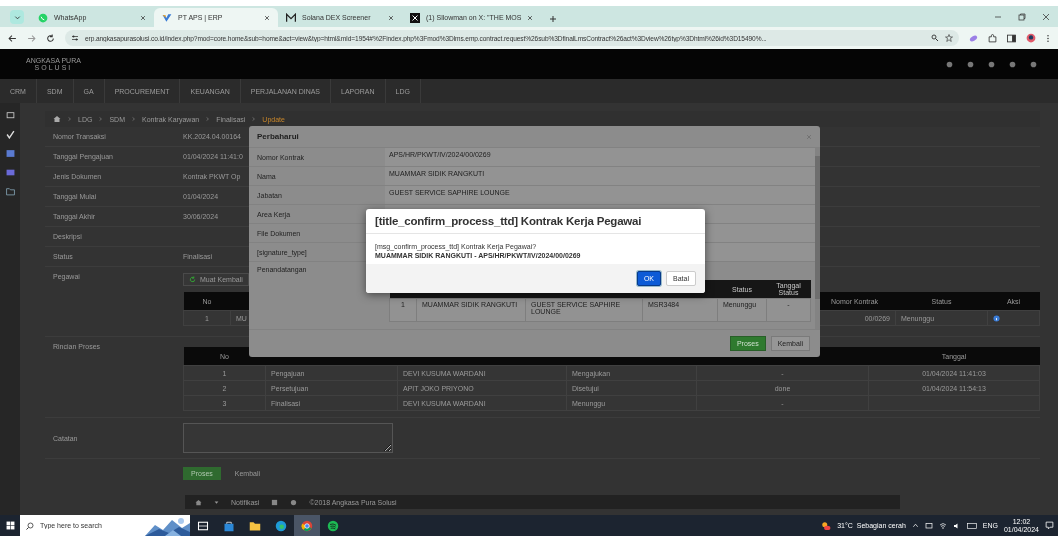 The height and width of the screenshot is (536, 1058). Describe the element at coordinates (203, 525) in the screenshot. I see `task-view-icon` at that location.